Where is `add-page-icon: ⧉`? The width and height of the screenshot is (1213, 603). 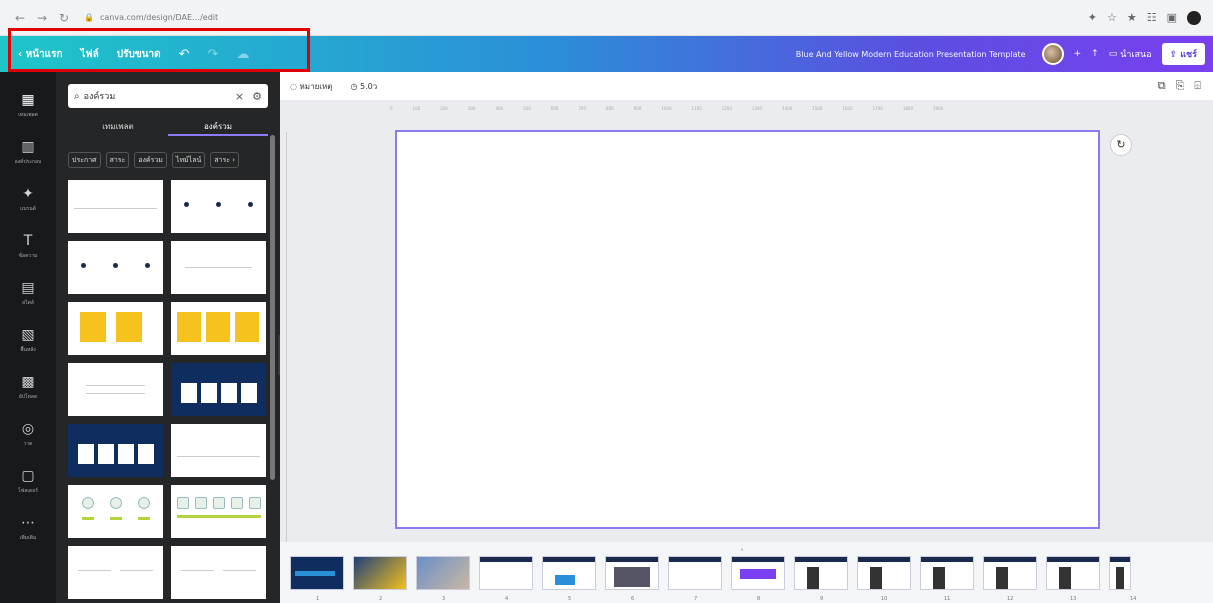 add-page-icon: ⧉ is located at coordinates (1162, 86).